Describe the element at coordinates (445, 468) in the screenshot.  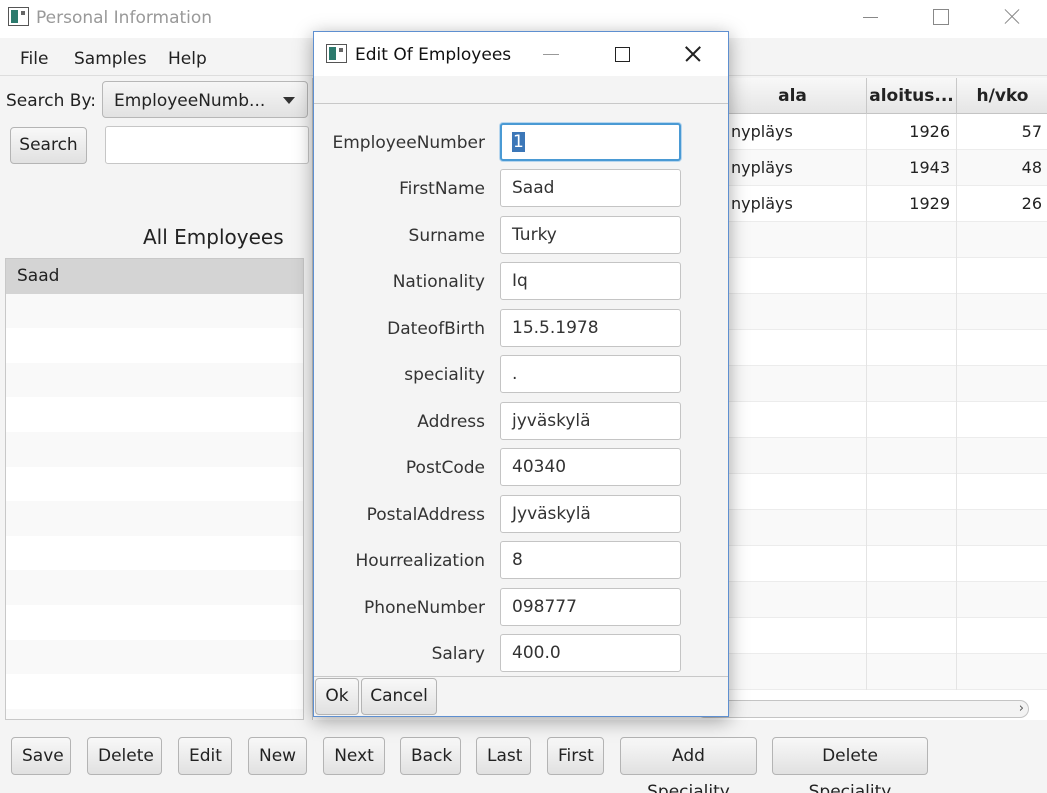
I see `post-code-label: PostCode` at that location.